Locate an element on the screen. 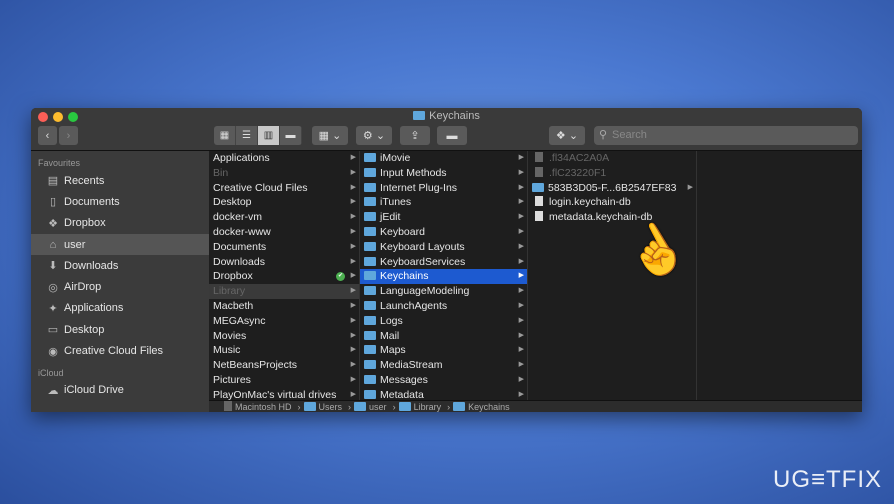  list-item: KeyboardServices ▶ is located at coordinates (443, 262).